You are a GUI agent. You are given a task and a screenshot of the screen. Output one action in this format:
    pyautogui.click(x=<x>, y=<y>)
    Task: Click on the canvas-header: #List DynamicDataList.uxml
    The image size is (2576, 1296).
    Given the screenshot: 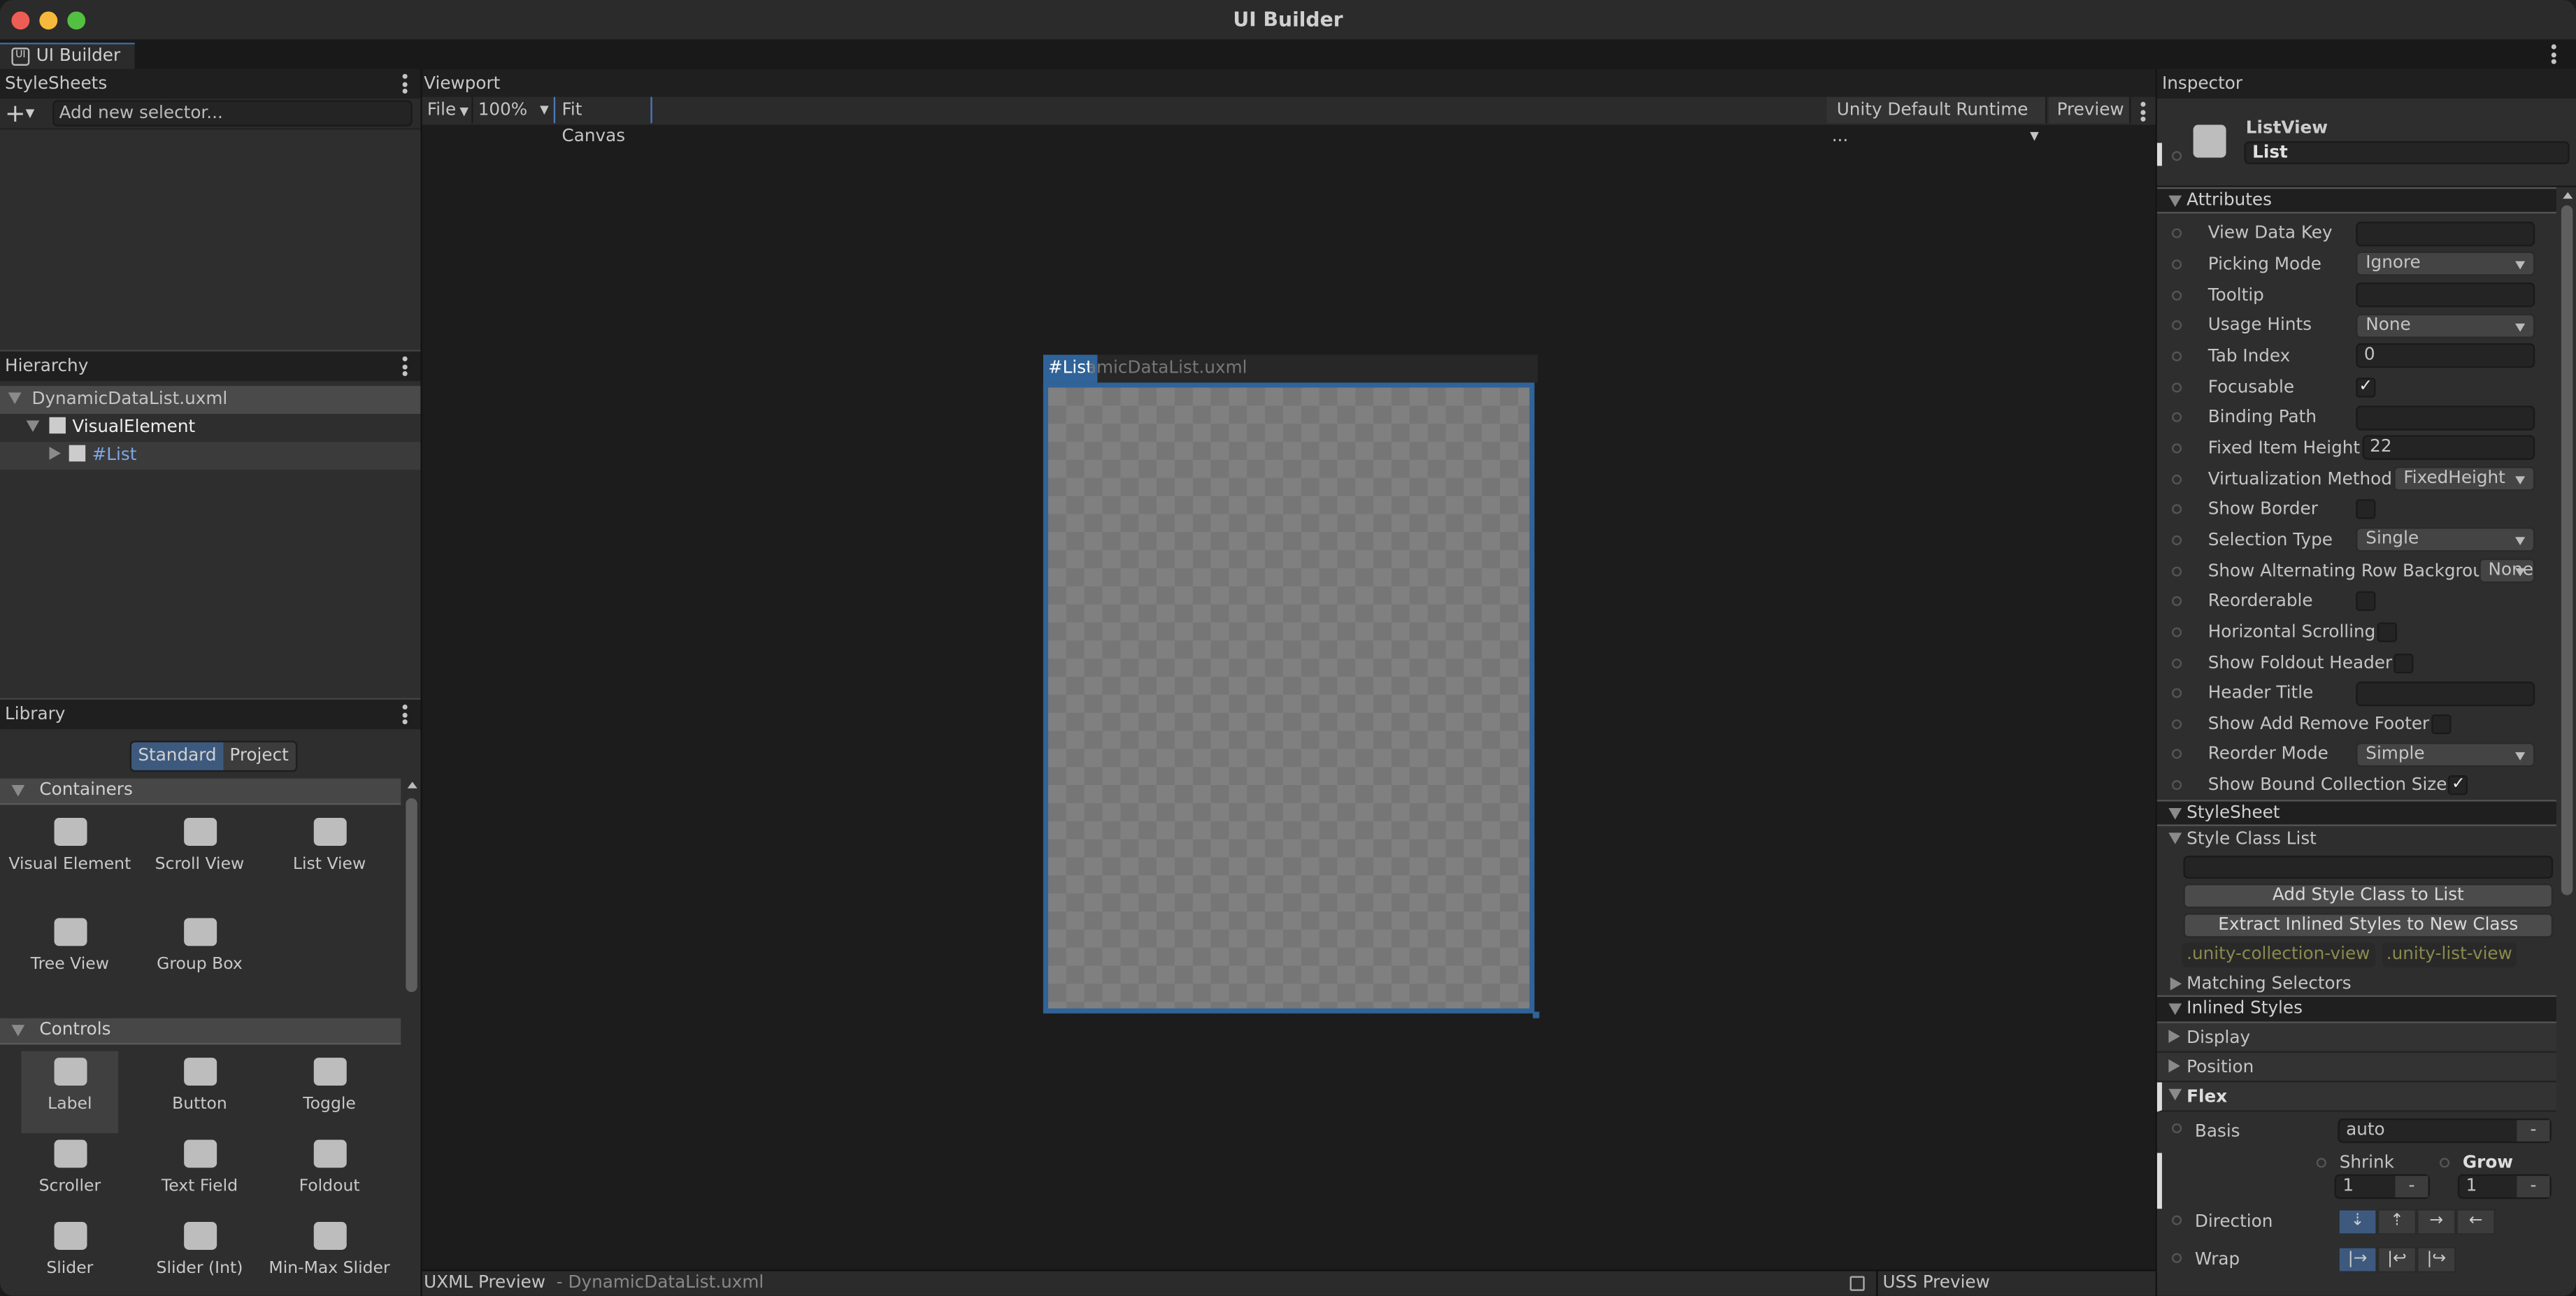 What is the action you would take?
    pyautogui.click(x=1290, y=369)
    